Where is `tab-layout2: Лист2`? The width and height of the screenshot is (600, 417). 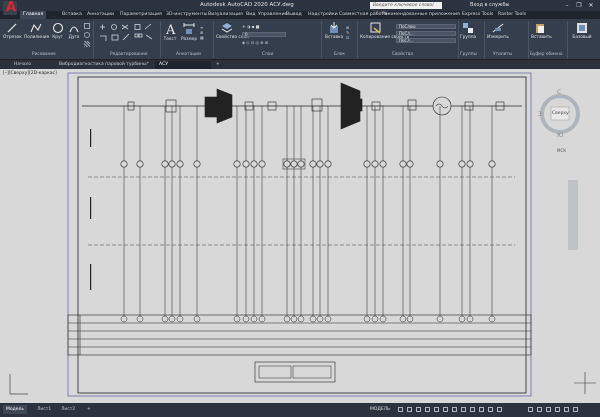 tab-layout2: Лист2 is located at coordinates (68, 409).